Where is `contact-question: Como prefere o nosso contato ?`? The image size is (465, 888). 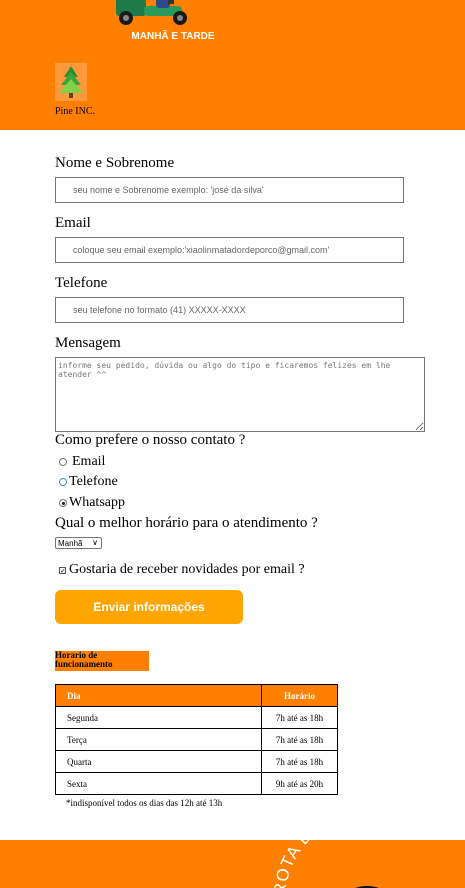
contact-question: Como prefere o nosso contato ? is located at coordinates (150, 440).